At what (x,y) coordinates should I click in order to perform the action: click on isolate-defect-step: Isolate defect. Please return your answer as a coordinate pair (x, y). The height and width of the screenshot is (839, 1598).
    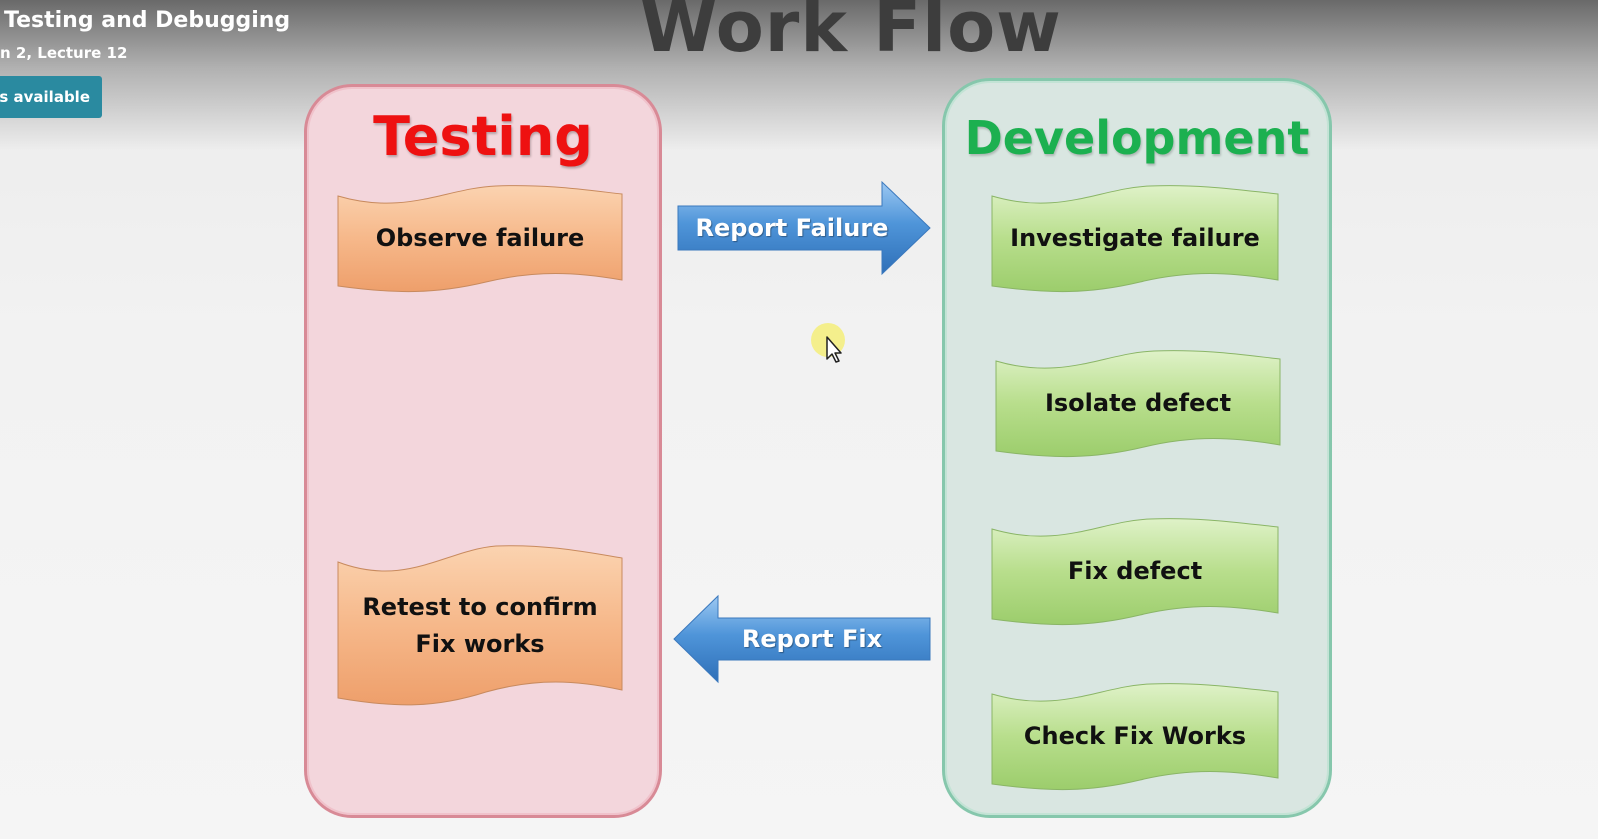
    Looking at the image, I should click on (1138, 403).